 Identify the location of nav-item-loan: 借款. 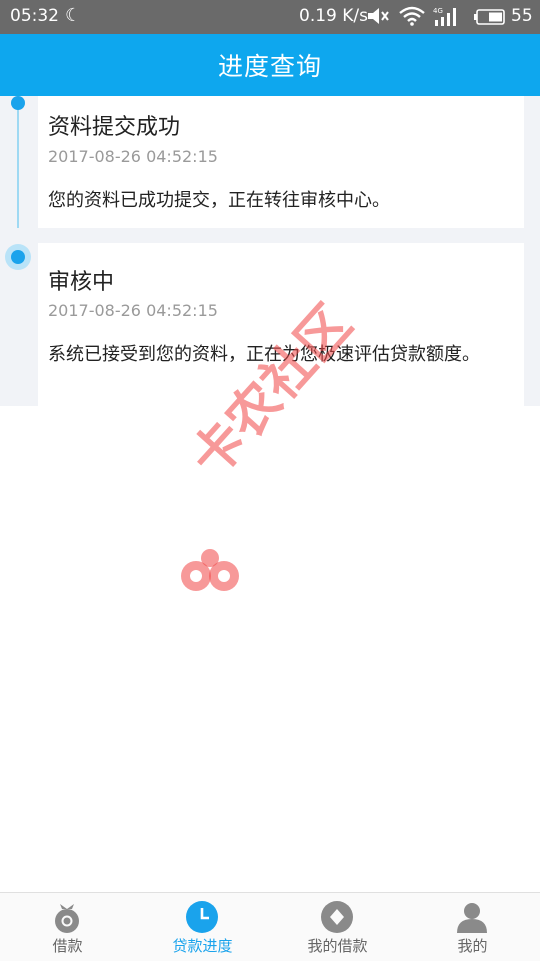
(67, 927).